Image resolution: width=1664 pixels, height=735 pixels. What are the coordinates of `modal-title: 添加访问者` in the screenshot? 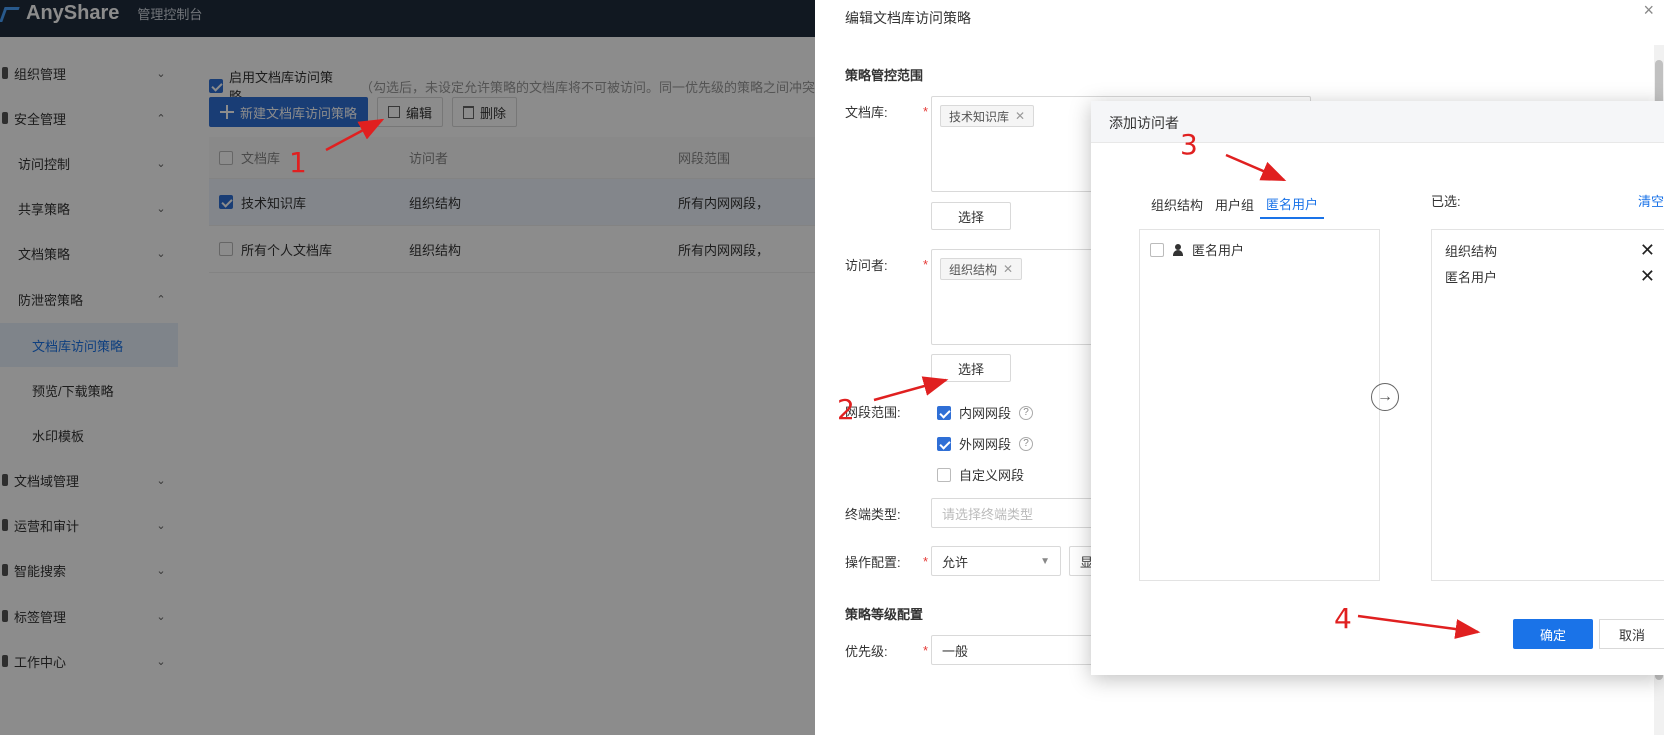 It's located at (1144, 123).